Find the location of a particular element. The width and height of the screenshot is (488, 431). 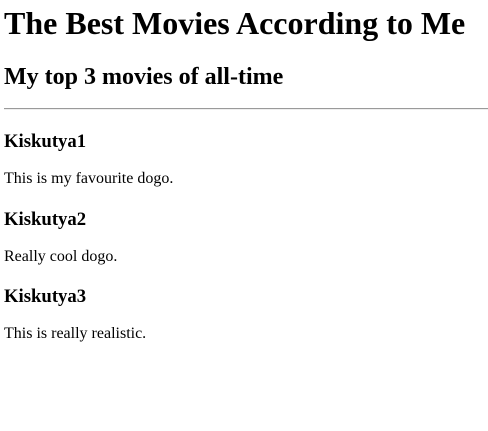

page-title: The Best Movies According to Me is located at coordinates (235, 23).